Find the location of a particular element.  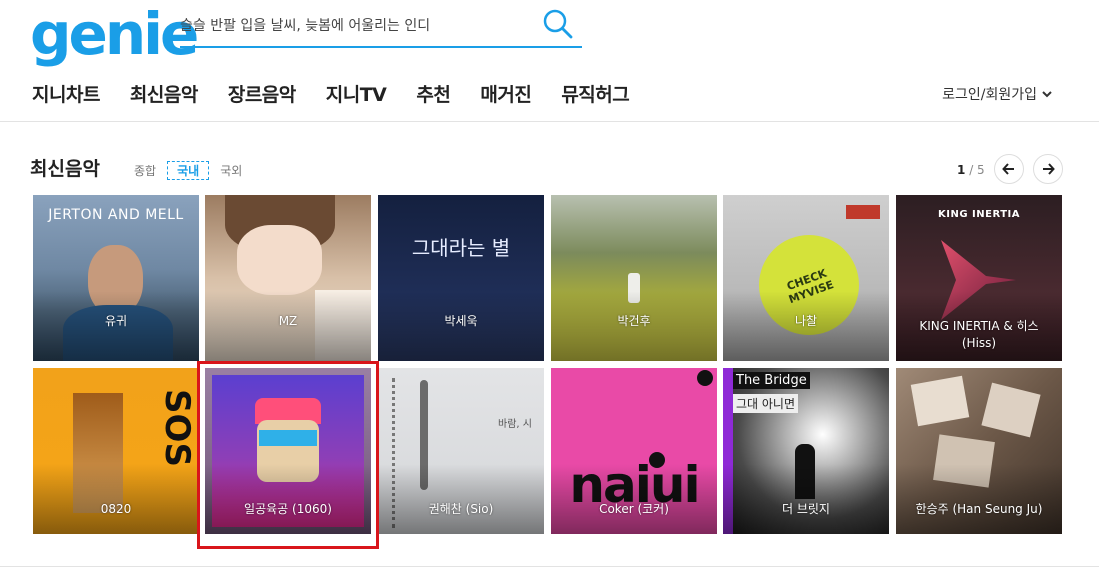

album-artist: 나찰 is located at coordinates (806, 321).